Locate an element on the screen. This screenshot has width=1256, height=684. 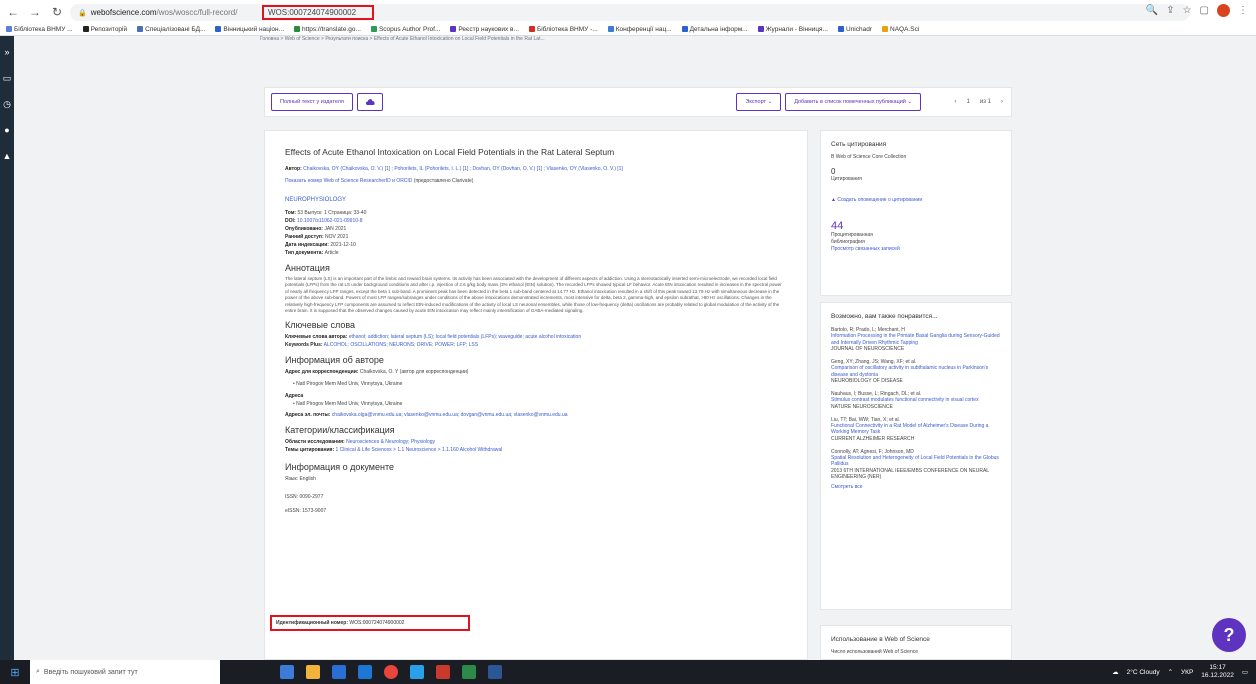
taskbar-search: ⌕ Введіть пошуковий запит тут is located at coordinates (125, 672).